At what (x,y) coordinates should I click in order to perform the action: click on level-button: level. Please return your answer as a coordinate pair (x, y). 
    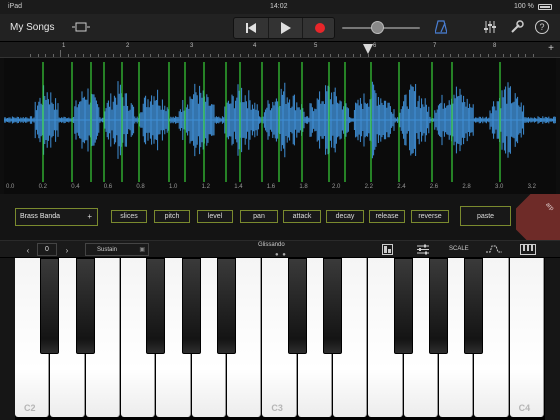
    Looking at the image, I should click on (215, 216).